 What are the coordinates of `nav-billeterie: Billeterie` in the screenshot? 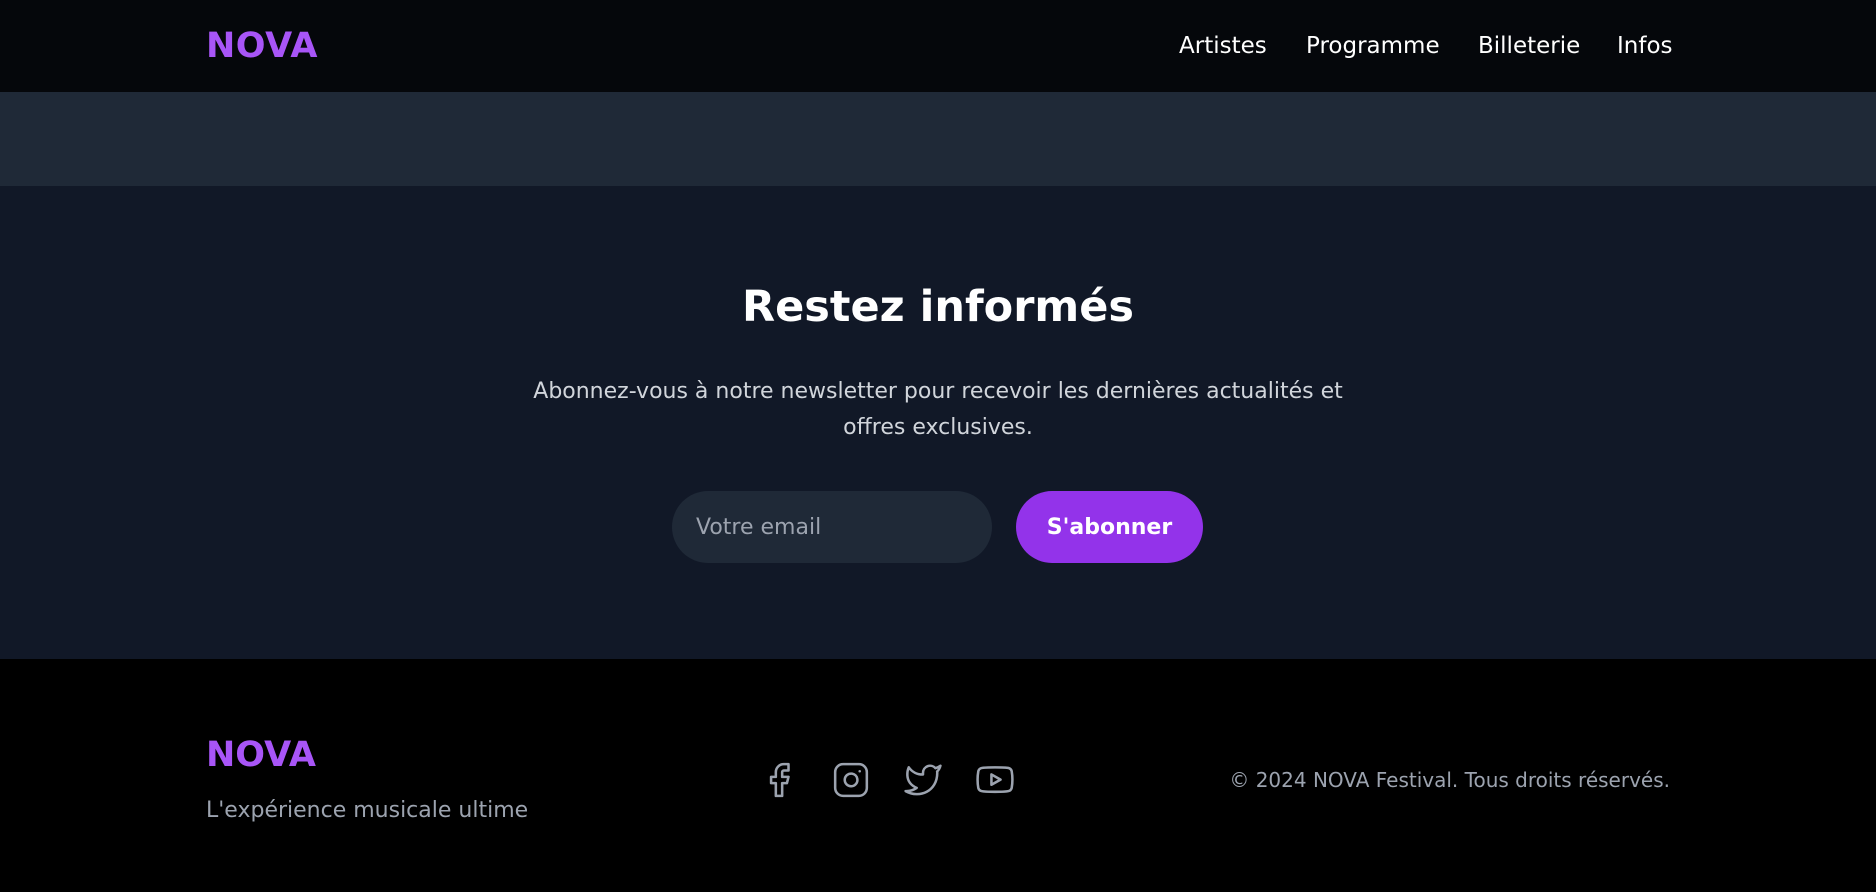 It's located at (1529, 46).